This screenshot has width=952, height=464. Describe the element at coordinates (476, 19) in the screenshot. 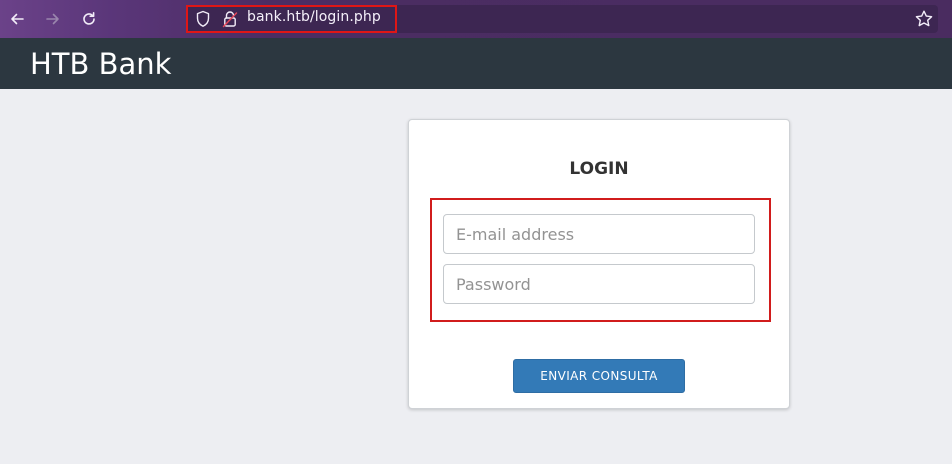

I see `browser-toolbar: bank.htb/login.php` at that location.